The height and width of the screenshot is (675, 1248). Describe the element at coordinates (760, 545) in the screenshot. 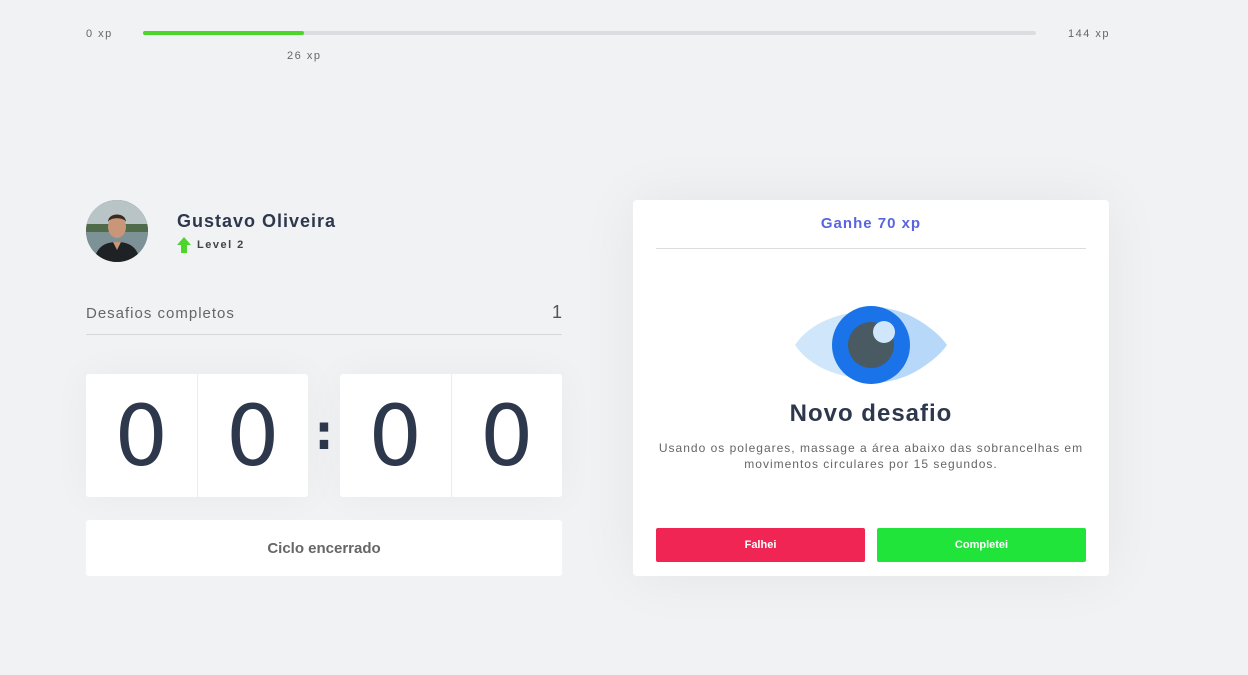

I see `challenge-failed-button: Falhei` at that location.